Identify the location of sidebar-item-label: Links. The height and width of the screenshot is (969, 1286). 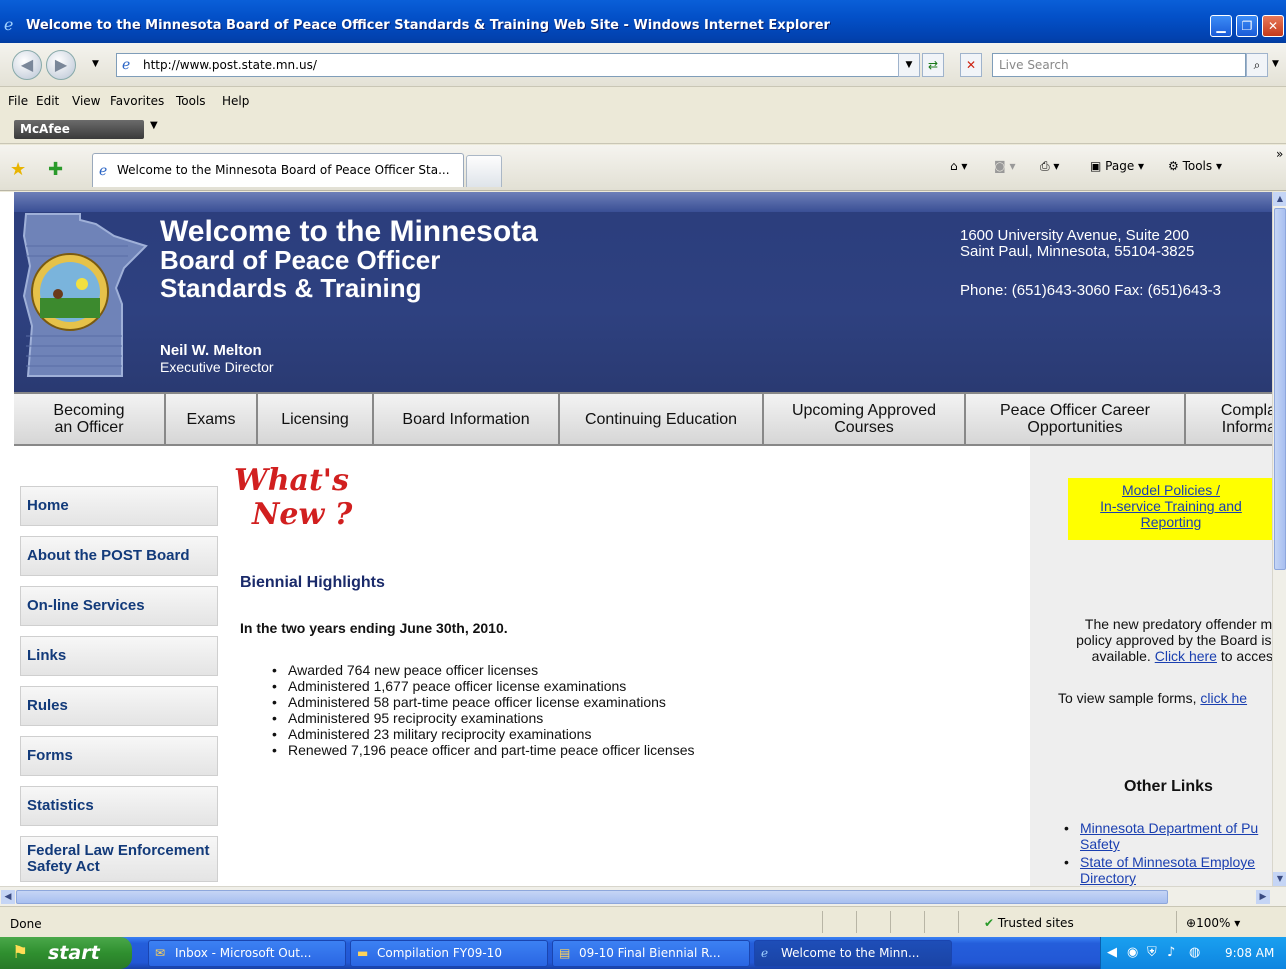
(47, 655).